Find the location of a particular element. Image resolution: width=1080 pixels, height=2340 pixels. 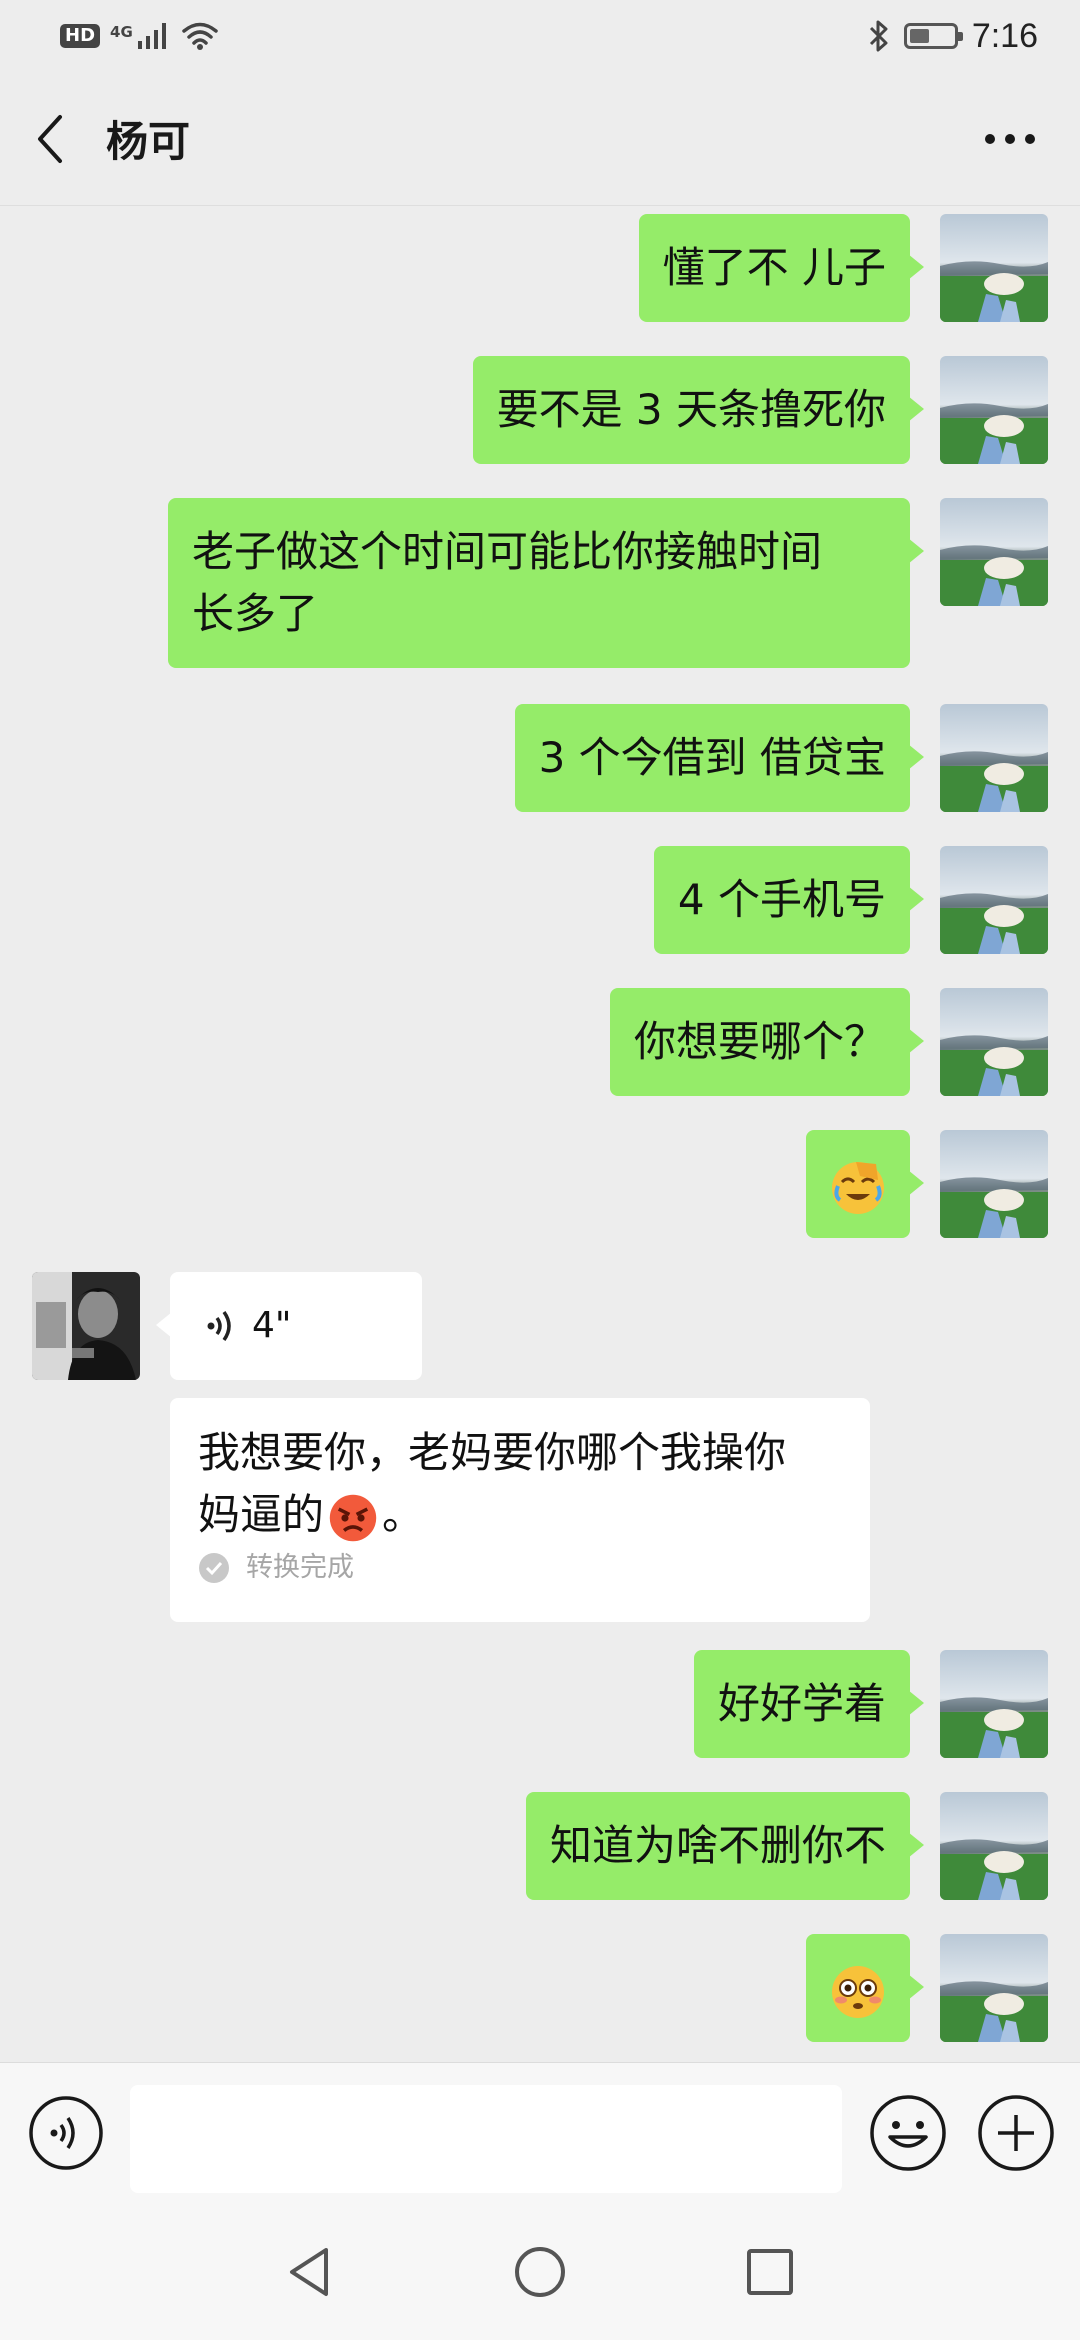

check-circle-icon is located at coordinates (214, 1568).